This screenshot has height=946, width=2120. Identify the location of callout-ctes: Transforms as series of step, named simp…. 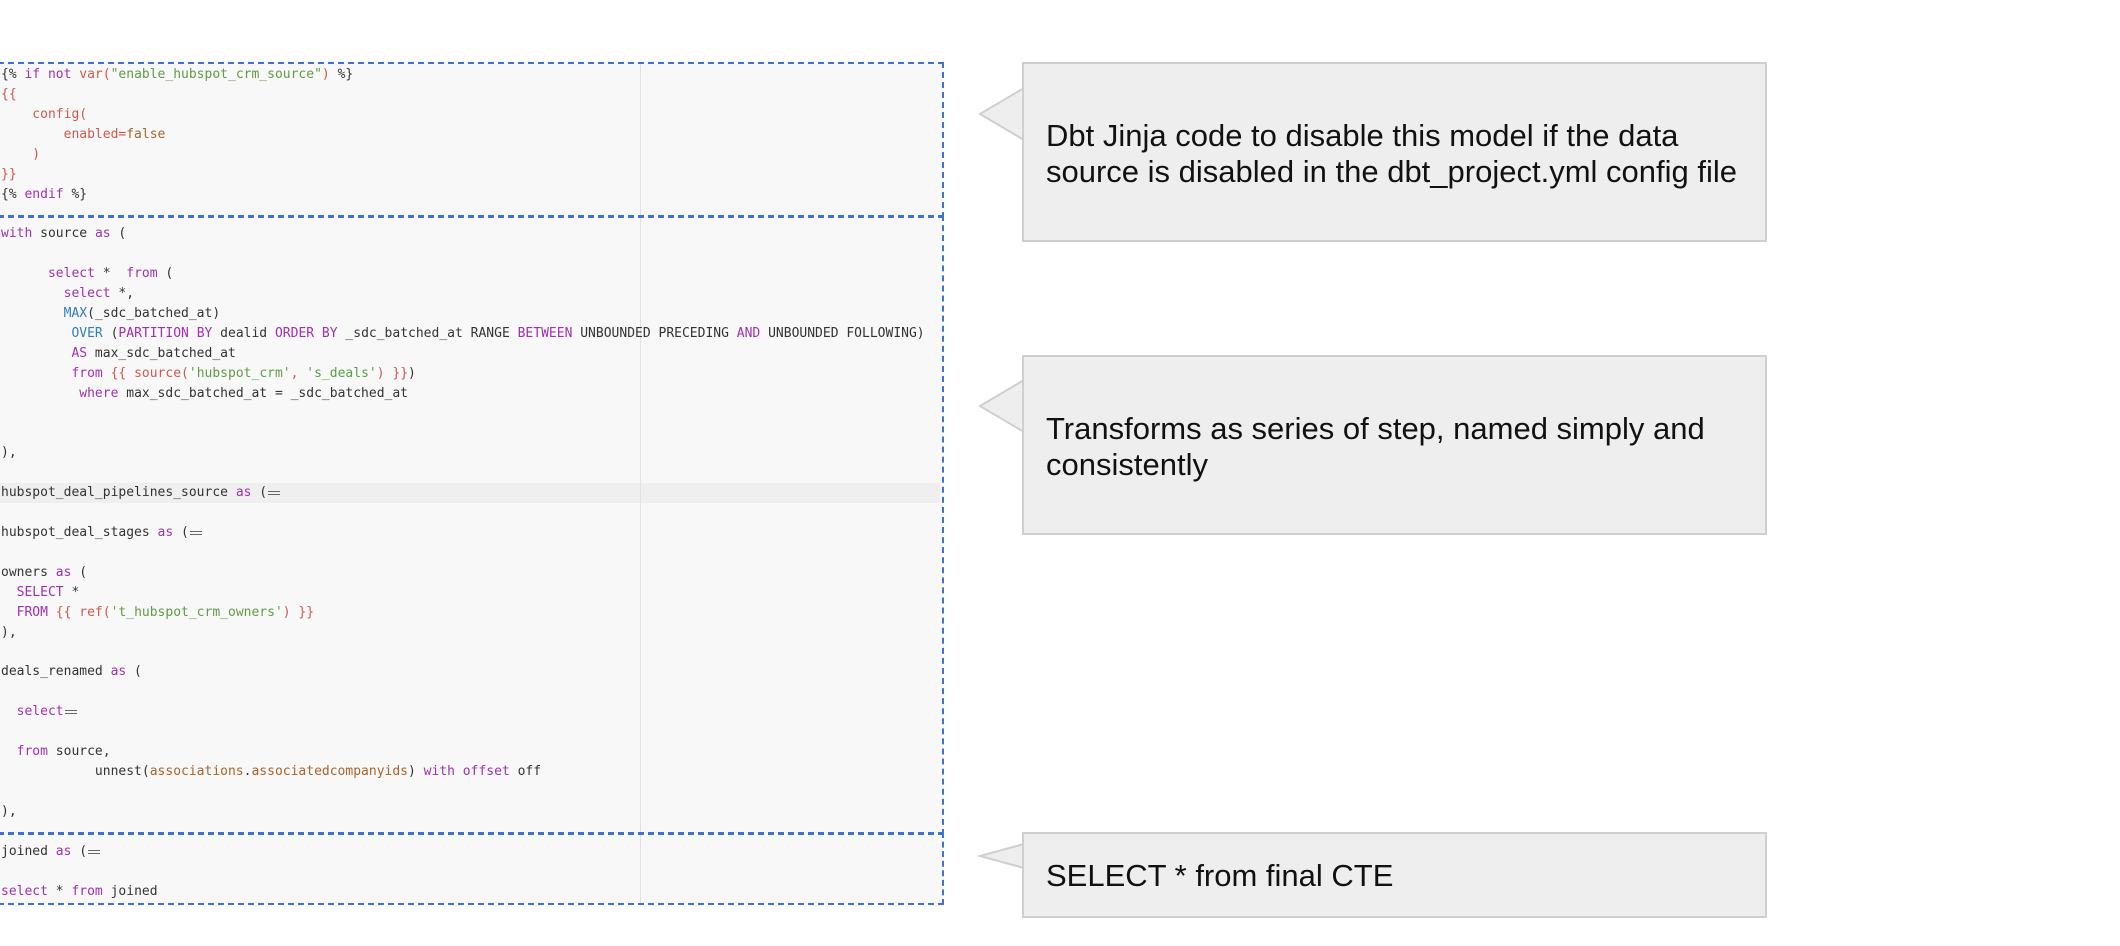
(1394, 445).